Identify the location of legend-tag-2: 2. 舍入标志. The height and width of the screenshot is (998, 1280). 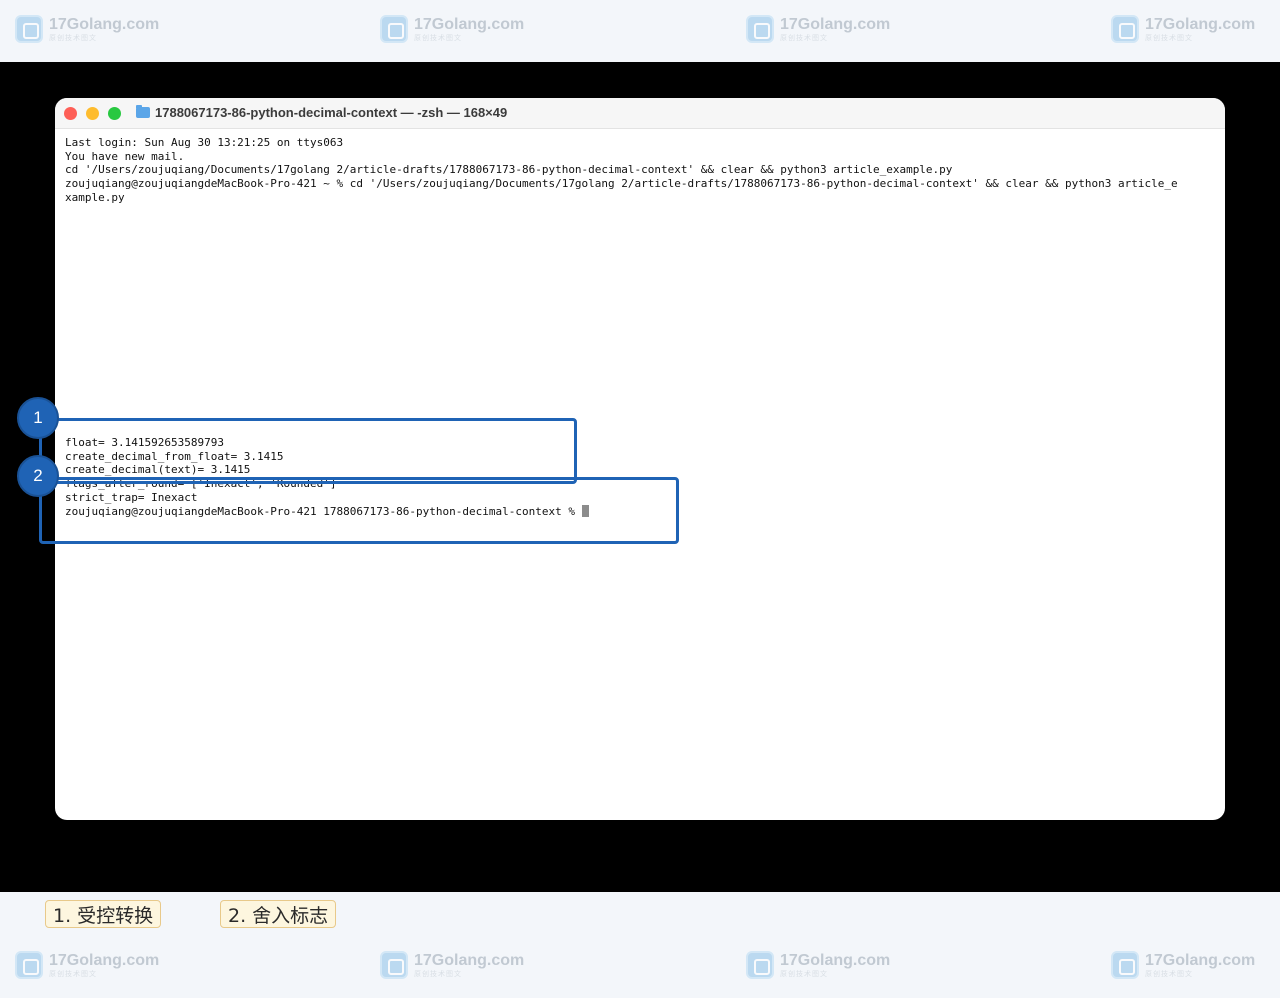
(278, 914).